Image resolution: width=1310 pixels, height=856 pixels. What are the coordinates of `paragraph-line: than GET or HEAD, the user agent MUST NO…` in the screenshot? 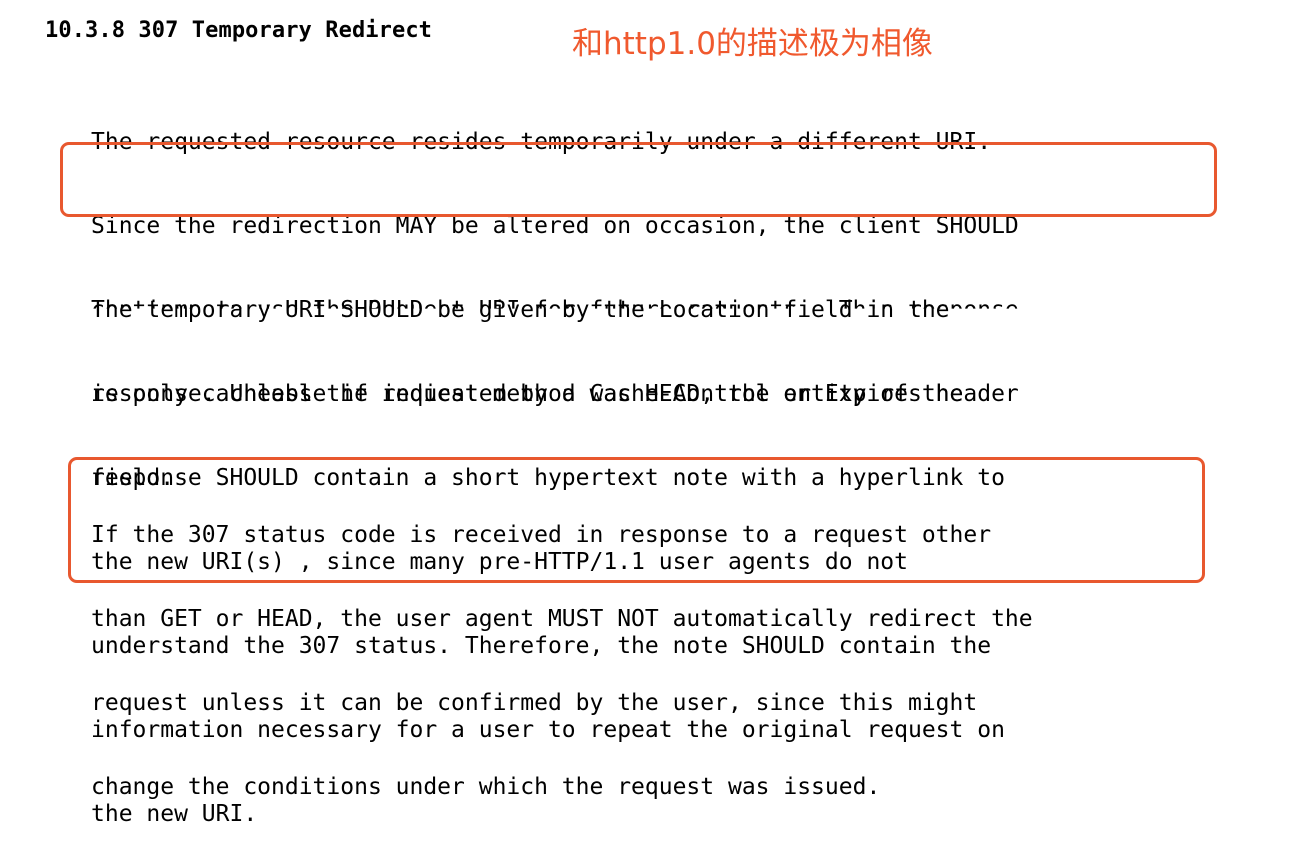 It's located at (562, 619).